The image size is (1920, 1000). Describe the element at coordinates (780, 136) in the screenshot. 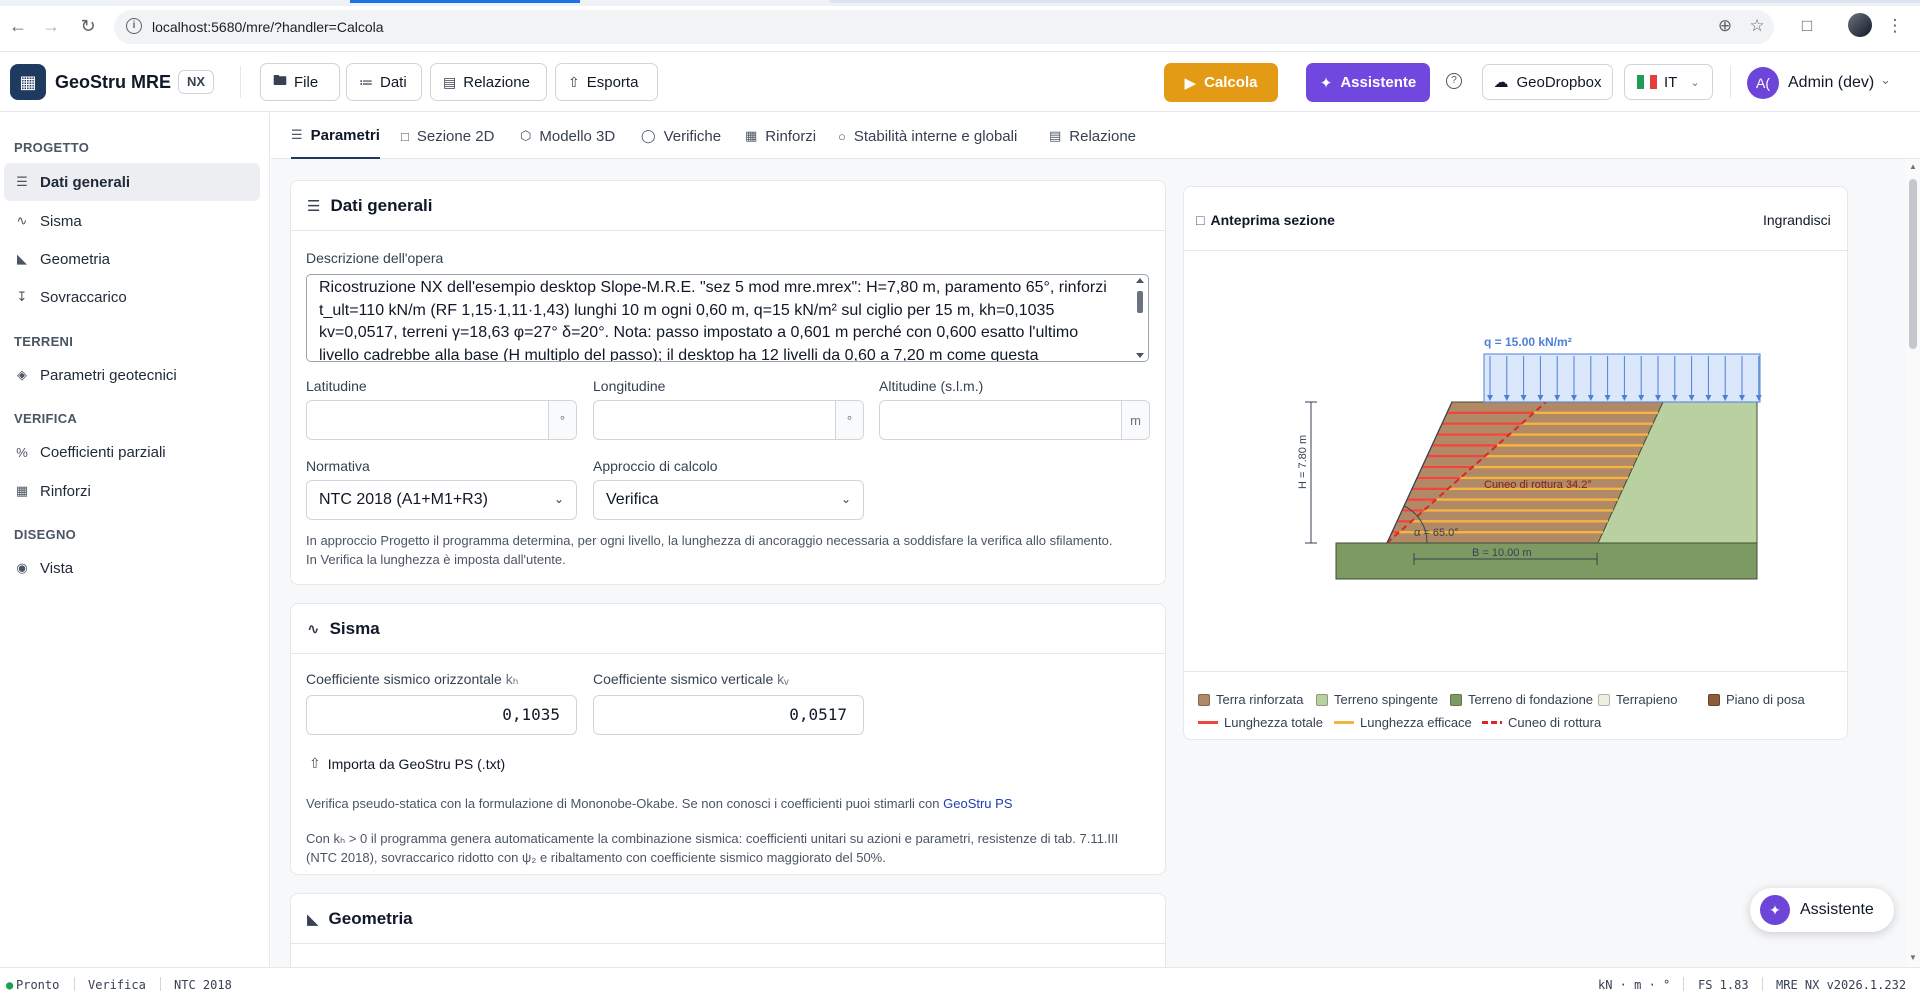

I see `tab-rinforzi: ▦ Rinforzi` at that location.